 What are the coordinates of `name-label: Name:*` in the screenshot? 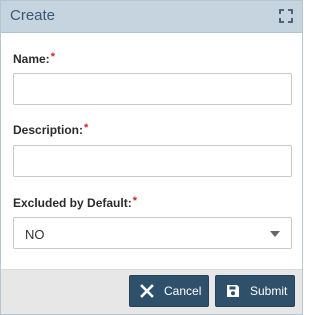 It's located at (34, 58).